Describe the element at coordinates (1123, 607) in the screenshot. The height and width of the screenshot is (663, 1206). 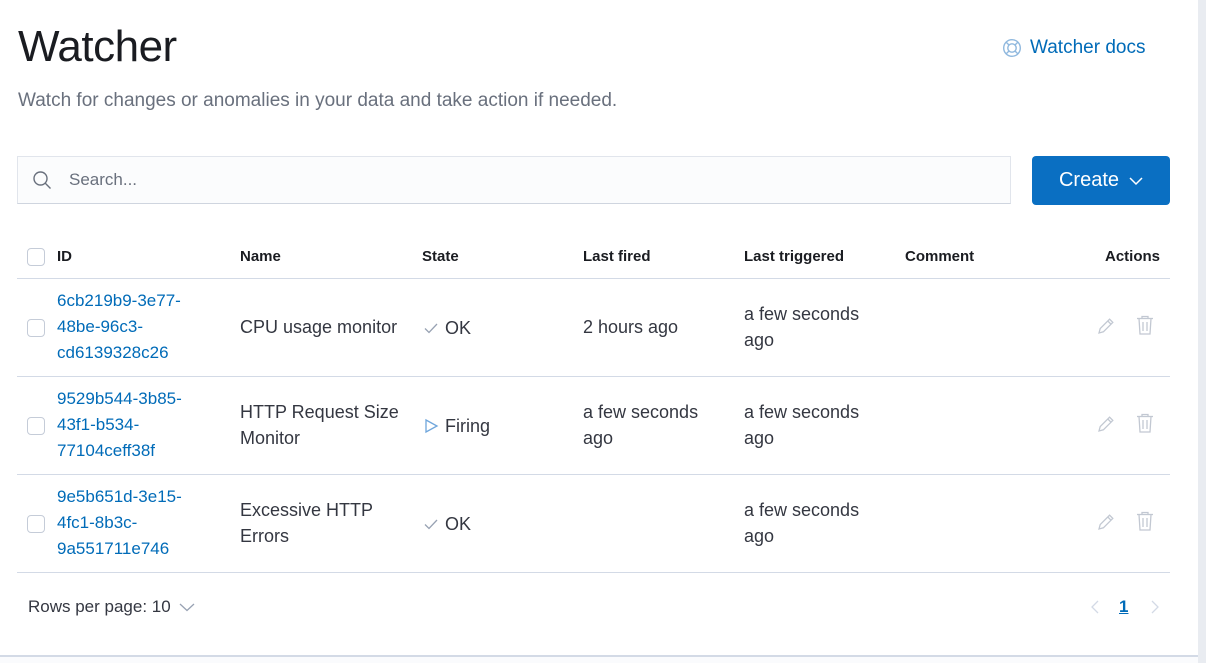
I see `page-number-button: 1` at that location.